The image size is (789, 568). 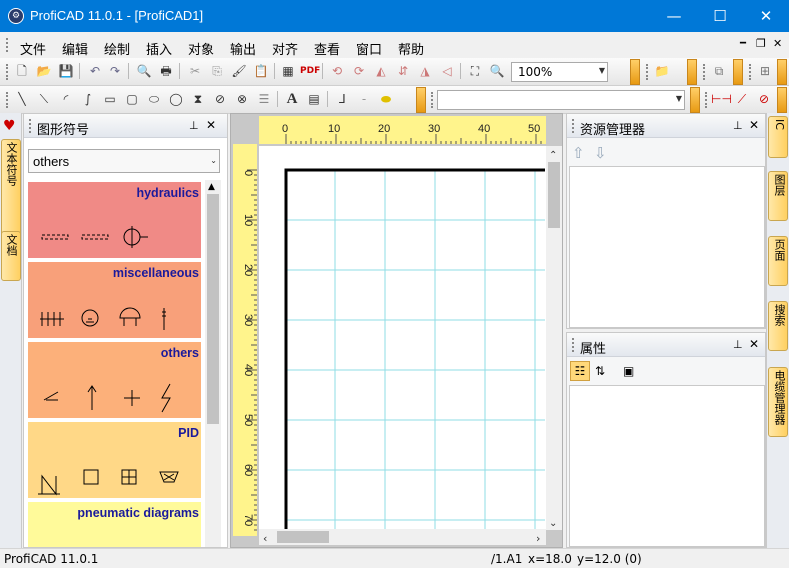 What do you see at coordinates (66, 71) in the screenshot?
I see `save-icon: 💾` at bounding box center [66, 71].